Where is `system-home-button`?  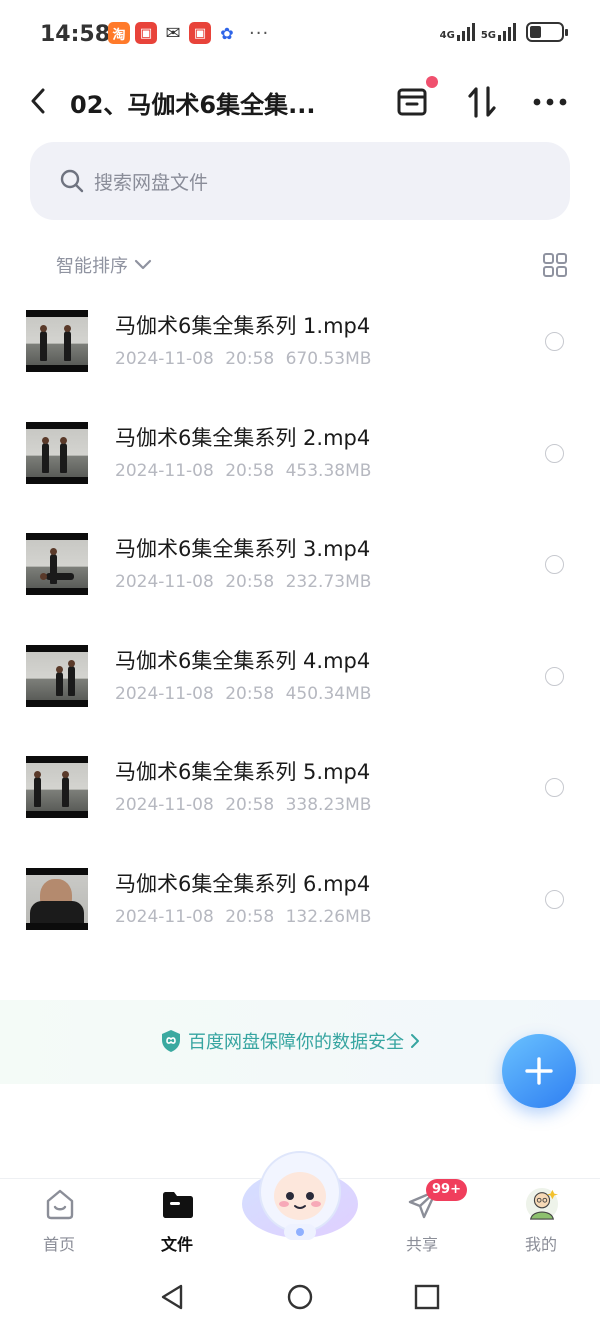 system-home-button is located at coordinates (300, 1297).